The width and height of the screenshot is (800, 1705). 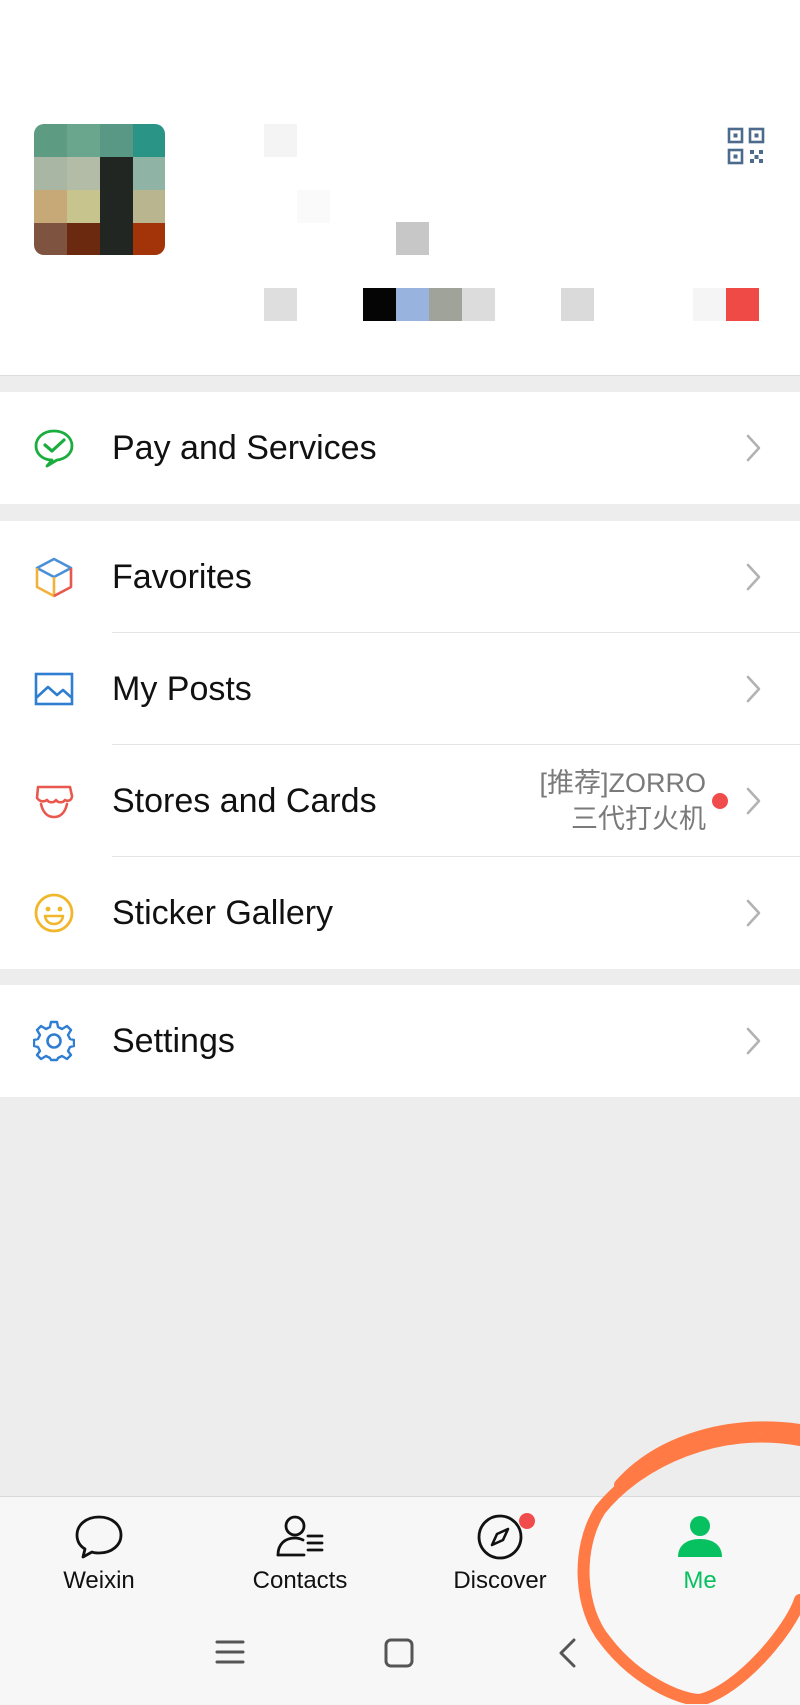 What do you see at coordinates (54, 802) in the screenshot?
I see `store-icon` at bounding box center [54, 802].